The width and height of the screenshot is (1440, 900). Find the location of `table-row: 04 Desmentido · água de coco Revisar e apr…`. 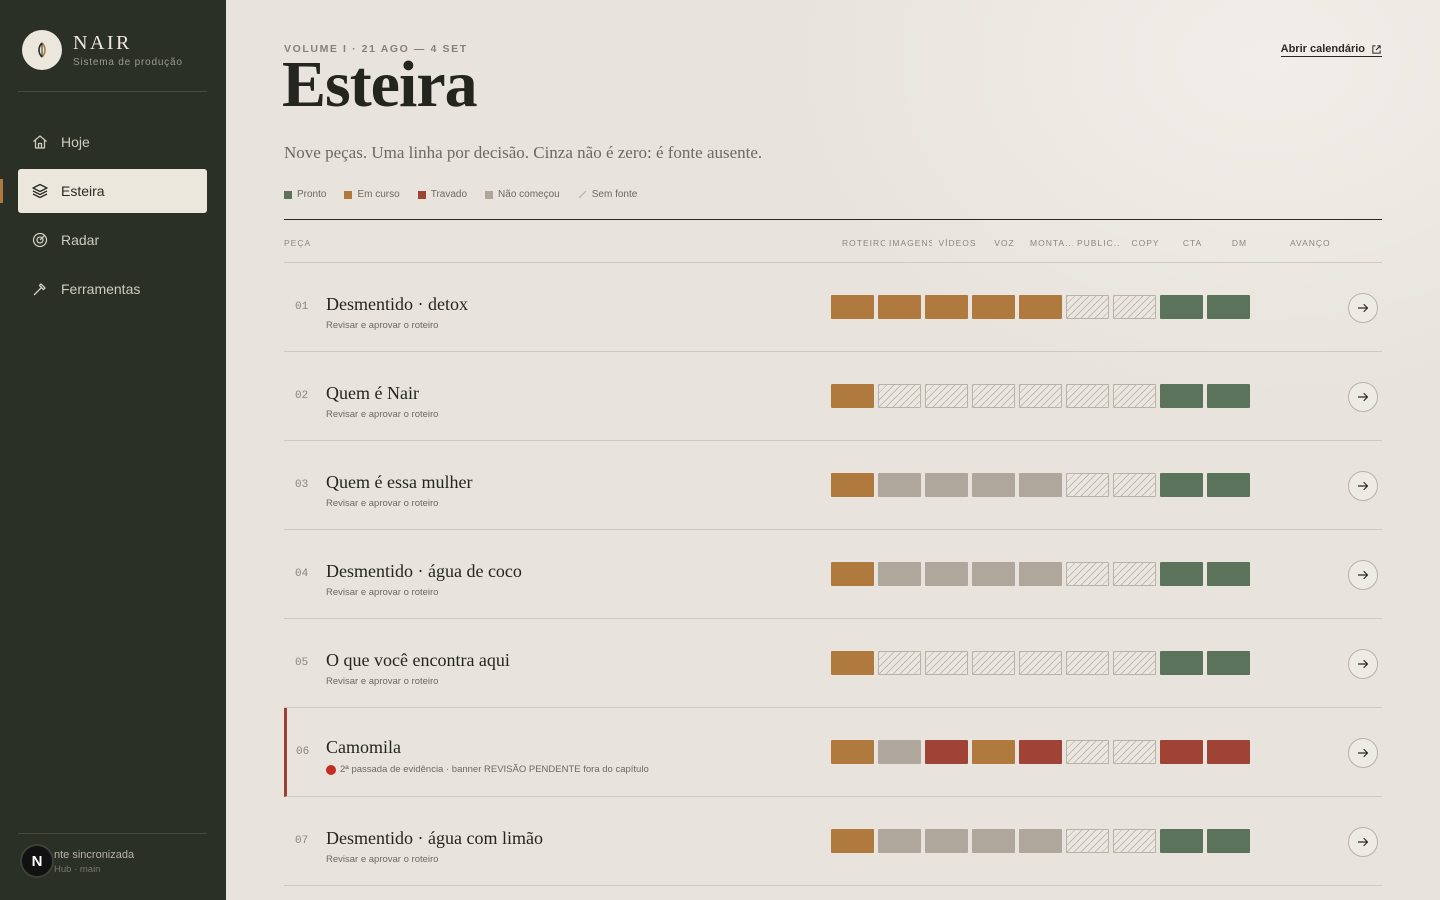

table-row: 04 Desmentido · água de coco Revisar e apr… is located at coordinates (833, 574).